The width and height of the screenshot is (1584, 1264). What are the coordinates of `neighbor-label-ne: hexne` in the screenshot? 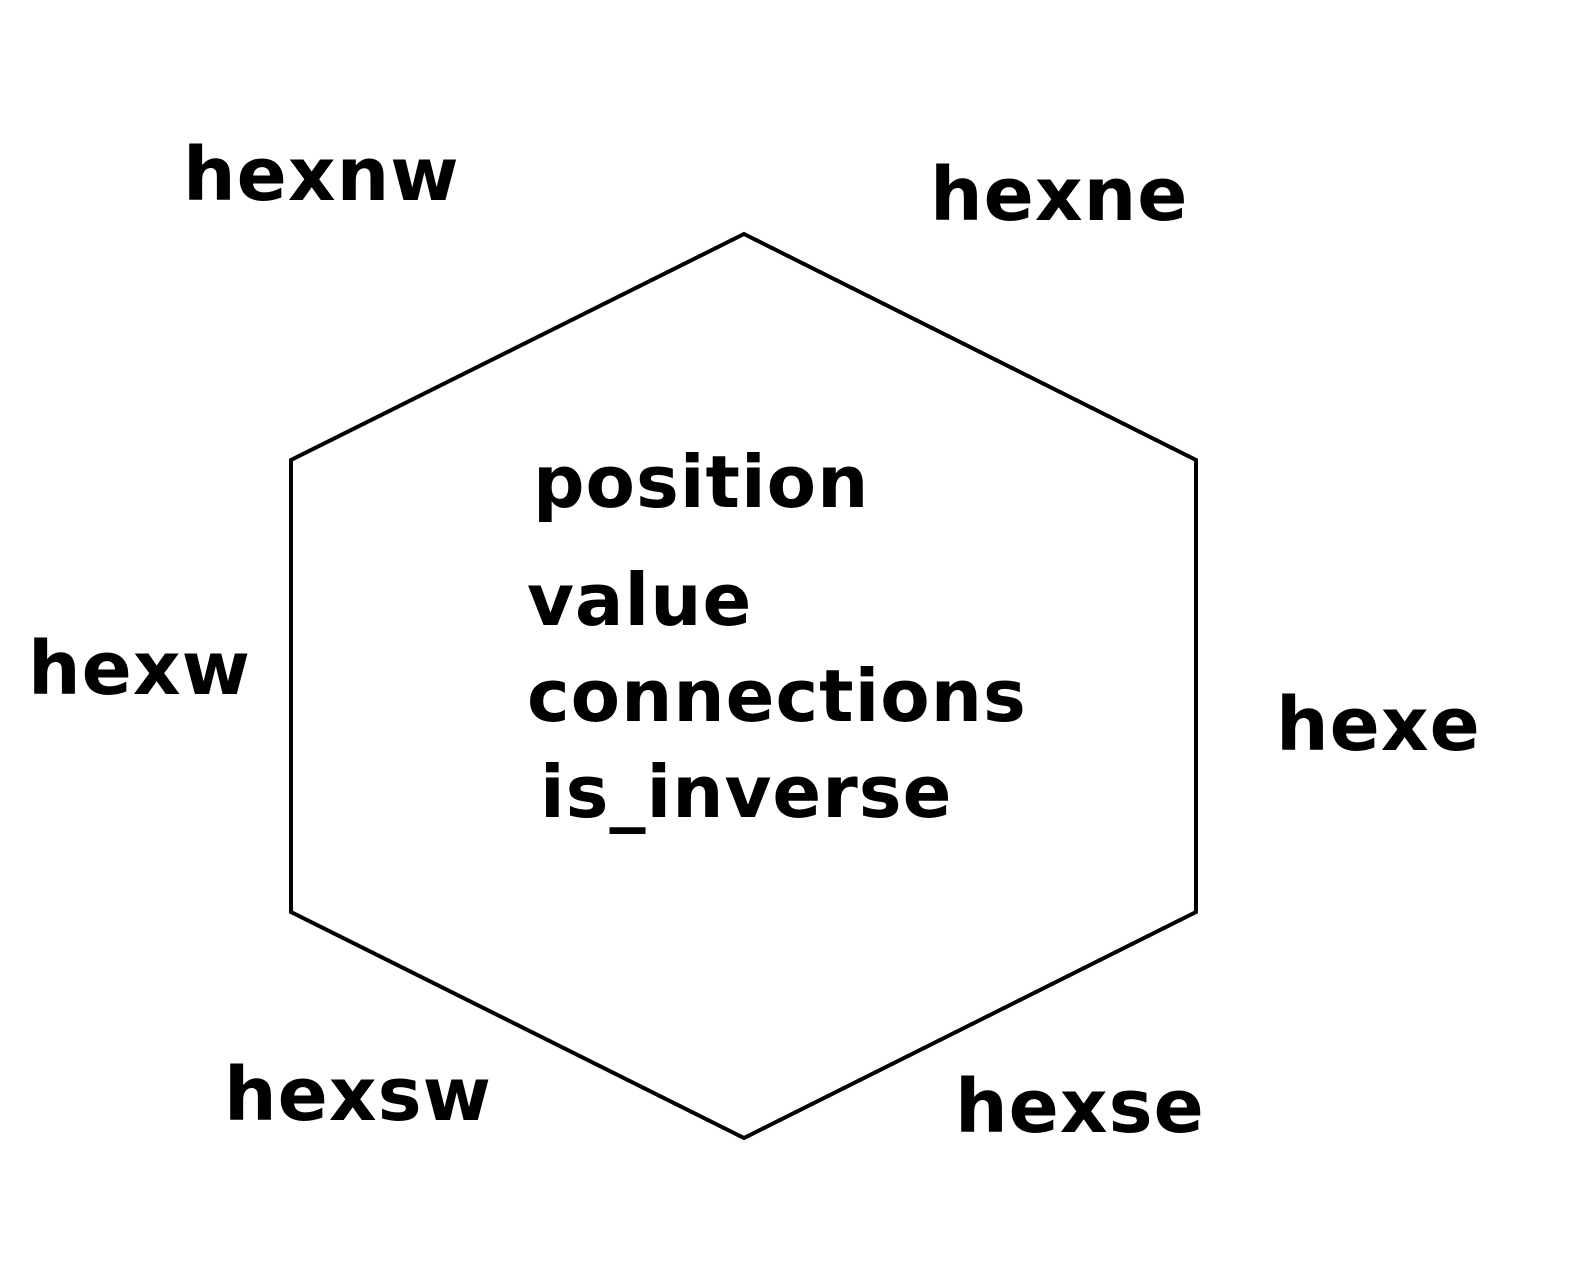 It's located at (1059, 195).